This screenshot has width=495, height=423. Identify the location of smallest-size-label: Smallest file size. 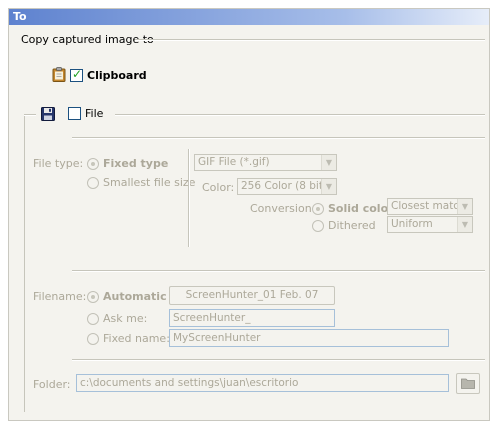
(149, 182).